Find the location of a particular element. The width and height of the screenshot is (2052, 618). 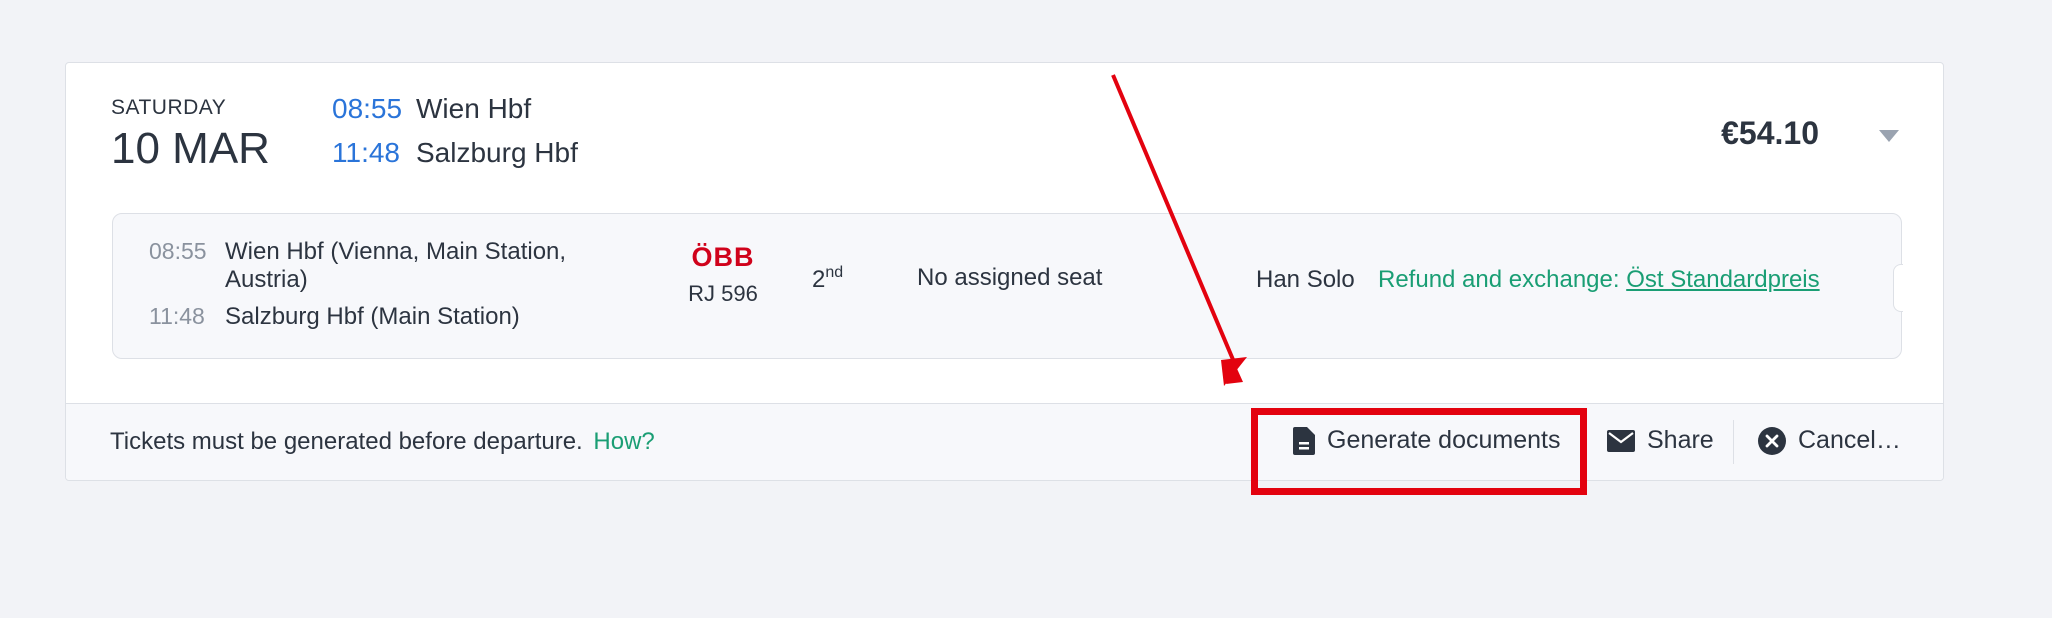

annotation-highlight-box is located at coordinates (1419, 451).